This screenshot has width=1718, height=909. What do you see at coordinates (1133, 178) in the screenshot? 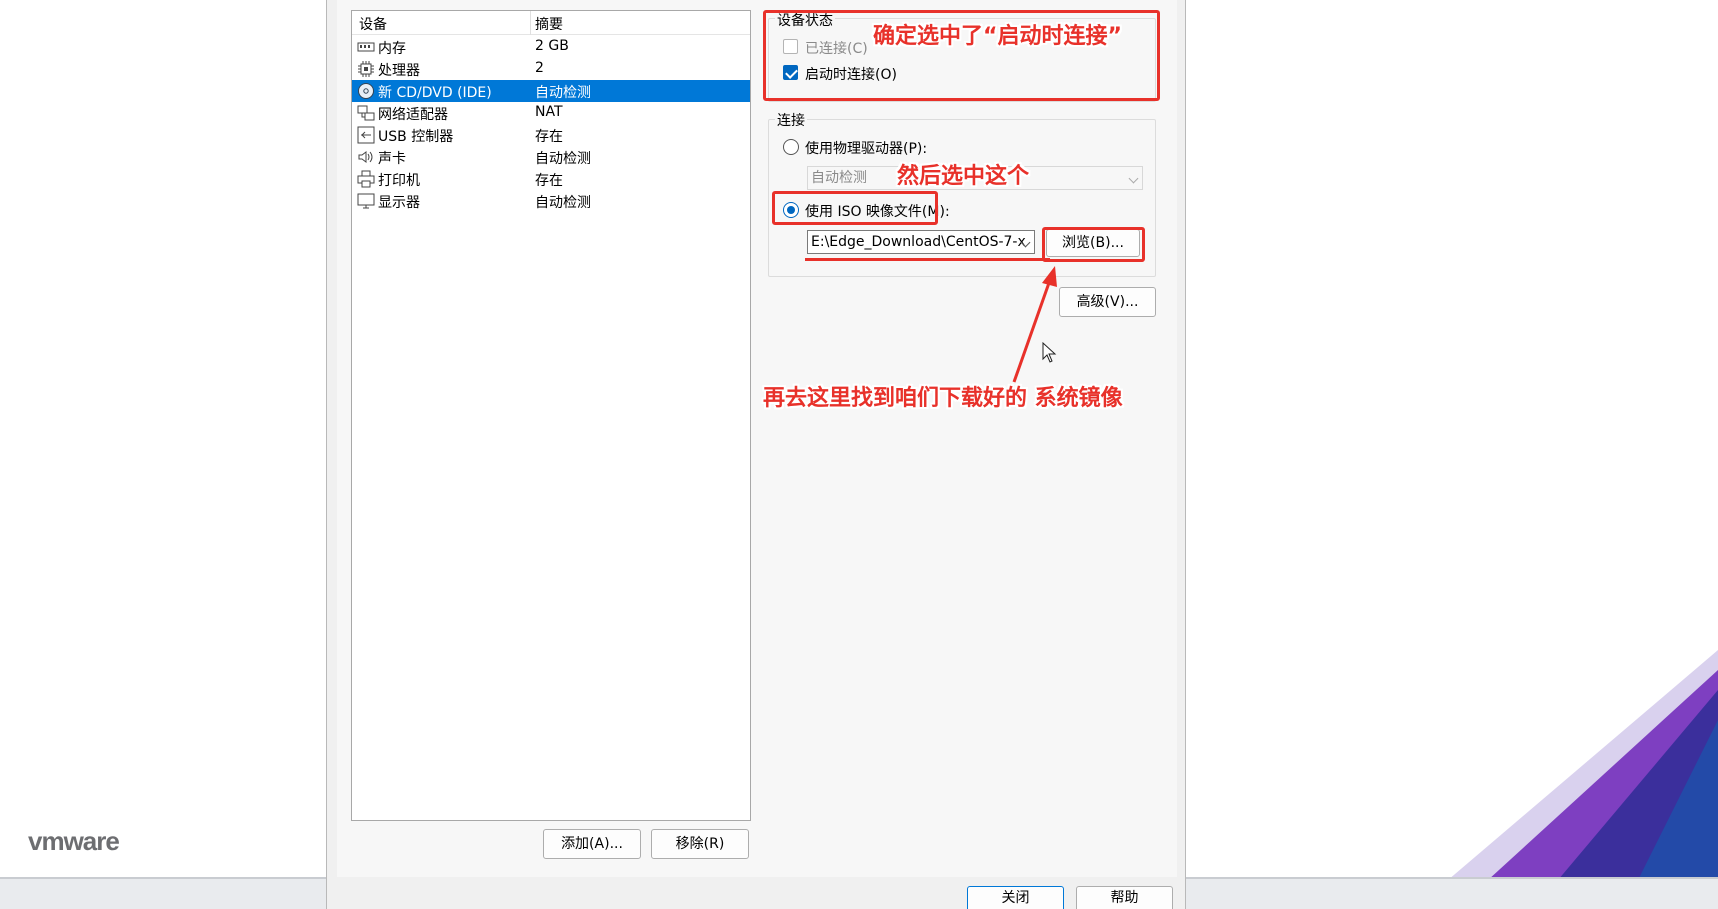
I see `chevron-down-icon` at bounding box center [1133, 178].